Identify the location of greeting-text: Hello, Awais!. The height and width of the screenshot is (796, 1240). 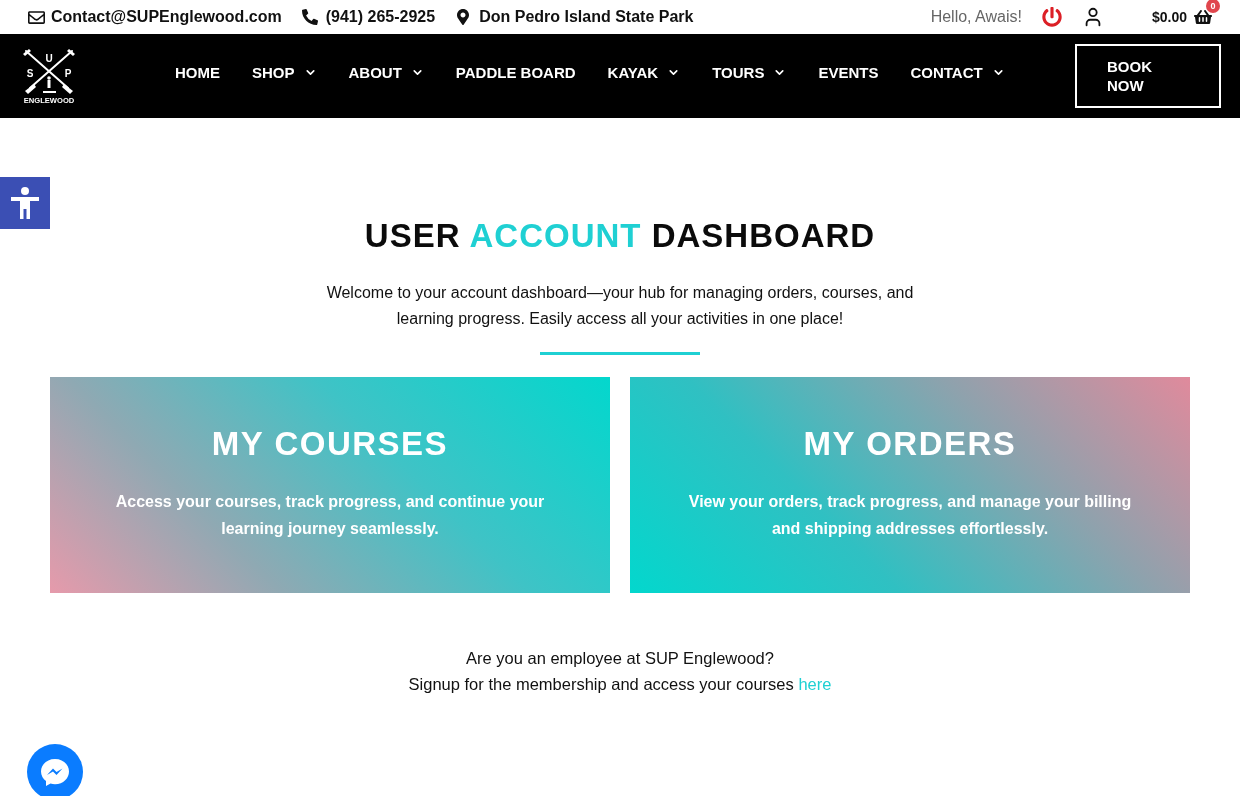
(976, 17).